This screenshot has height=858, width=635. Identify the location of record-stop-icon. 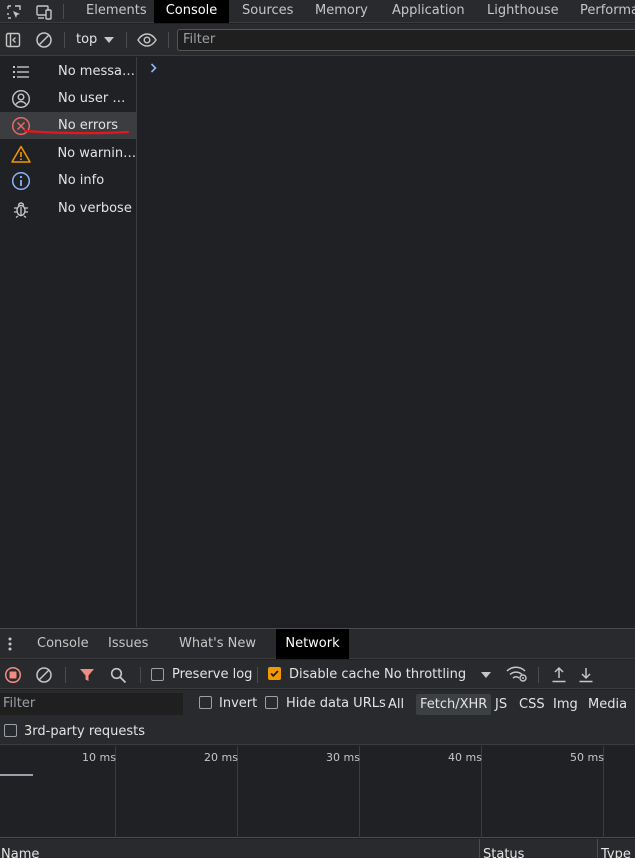
(13, 675).